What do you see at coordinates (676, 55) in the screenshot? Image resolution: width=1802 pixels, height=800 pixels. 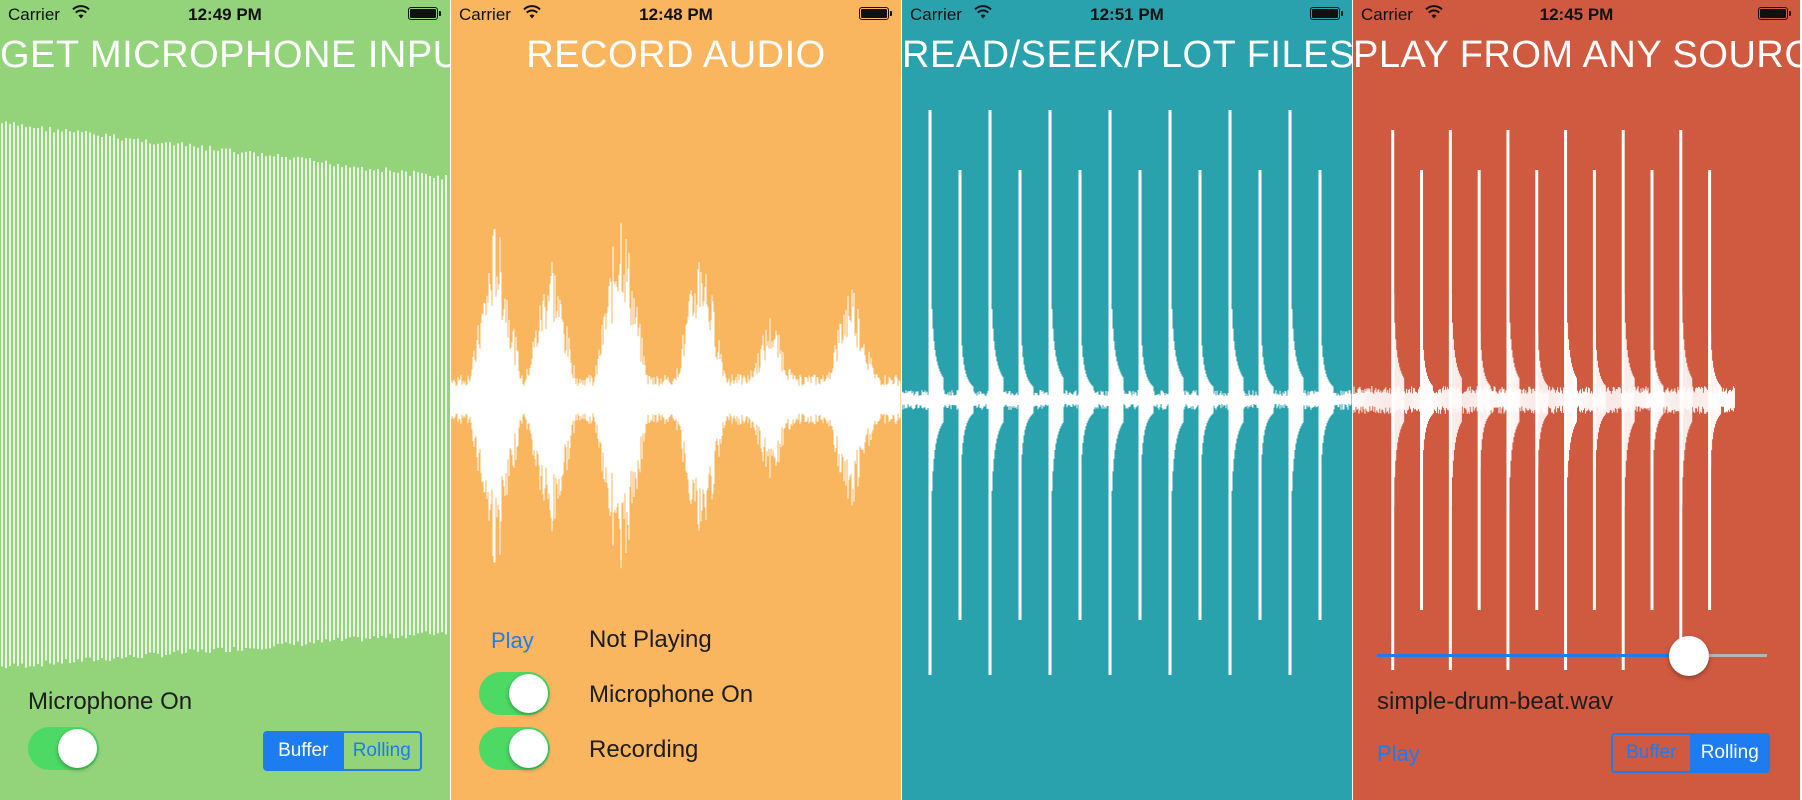 I see `page-title: RECORD AUDIO` at bounding box center [676, 55].